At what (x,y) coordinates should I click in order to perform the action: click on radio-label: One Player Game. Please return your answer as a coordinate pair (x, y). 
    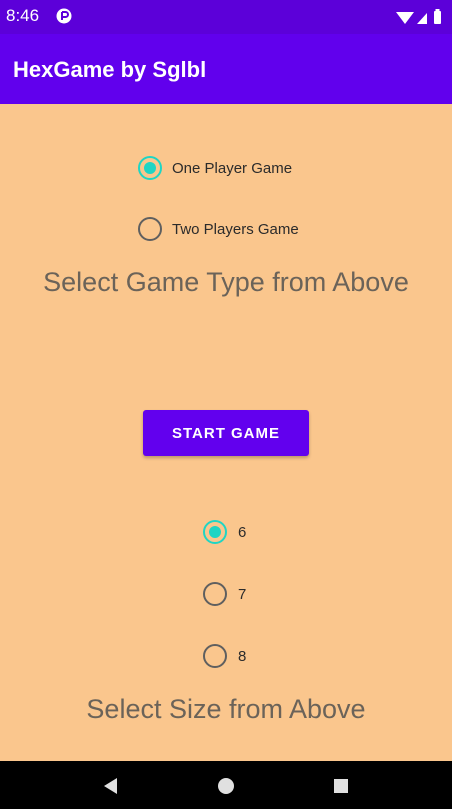
    Looking at the image, I should click on (232, 168).